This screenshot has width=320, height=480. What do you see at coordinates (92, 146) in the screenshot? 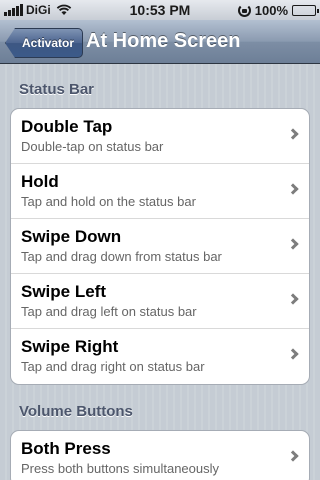
I see `list-item-subtitle: Double-tap on status bar` at bounding box center [92, 146].